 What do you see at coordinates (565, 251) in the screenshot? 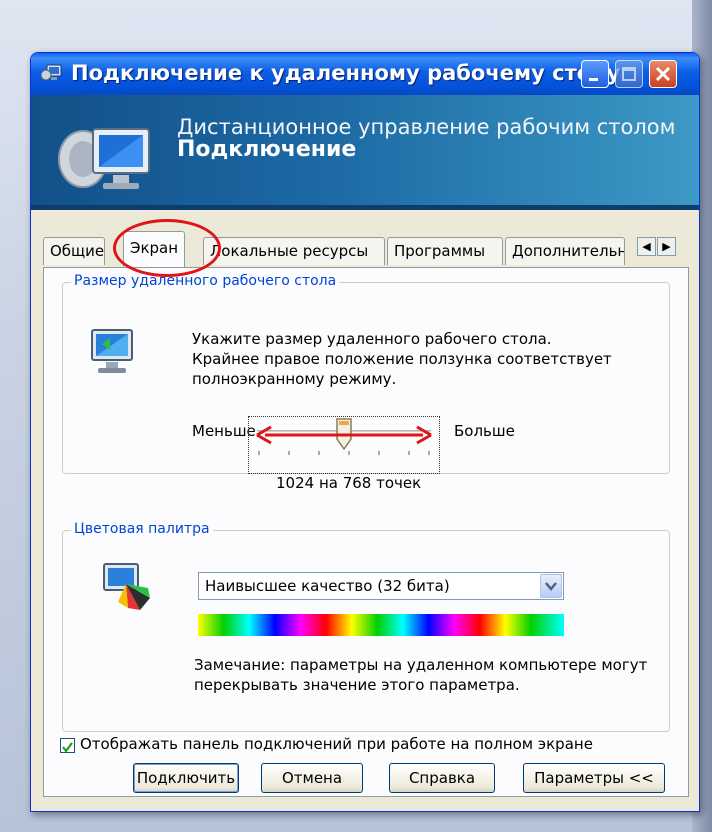
I see `tab-advanced: Дополнительно` at bounding box center [565, 251].